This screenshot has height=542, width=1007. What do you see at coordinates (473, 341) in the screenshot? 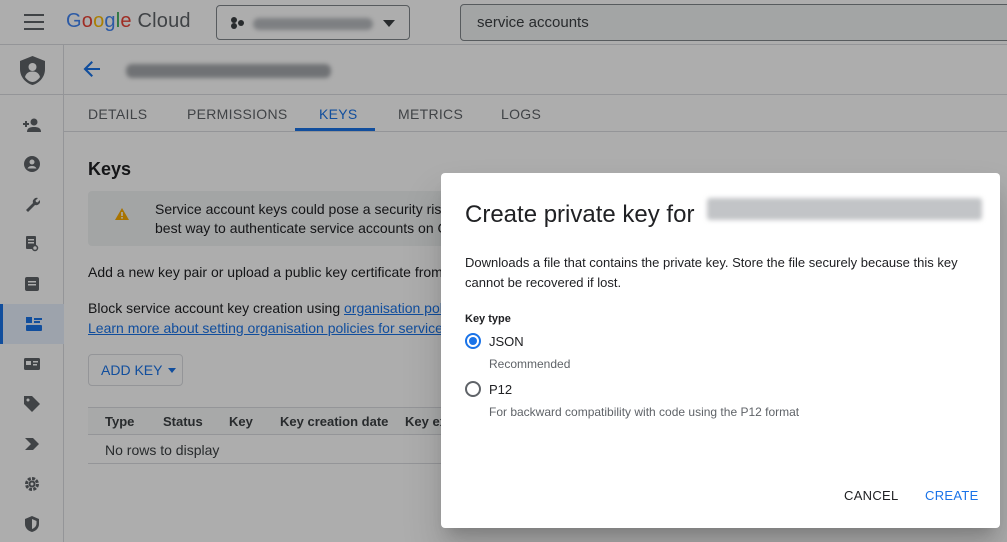
I see `json-radio` at bounding box center [473, 341].